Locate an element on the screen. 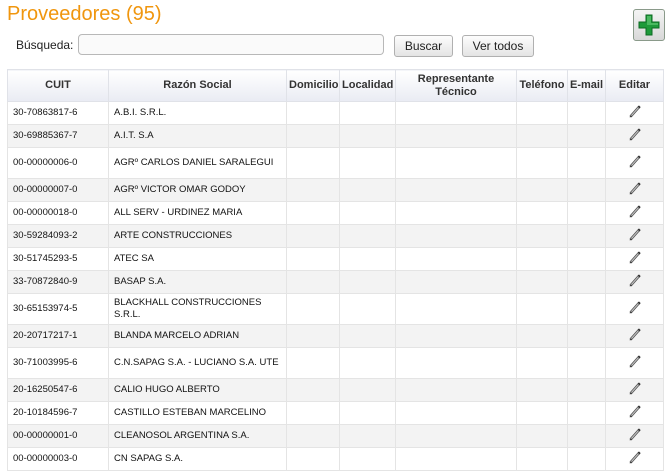 The width and height of the screenshot is (670, 472). col-header-telefono: Teléfono is located at coordinates (542, 85).